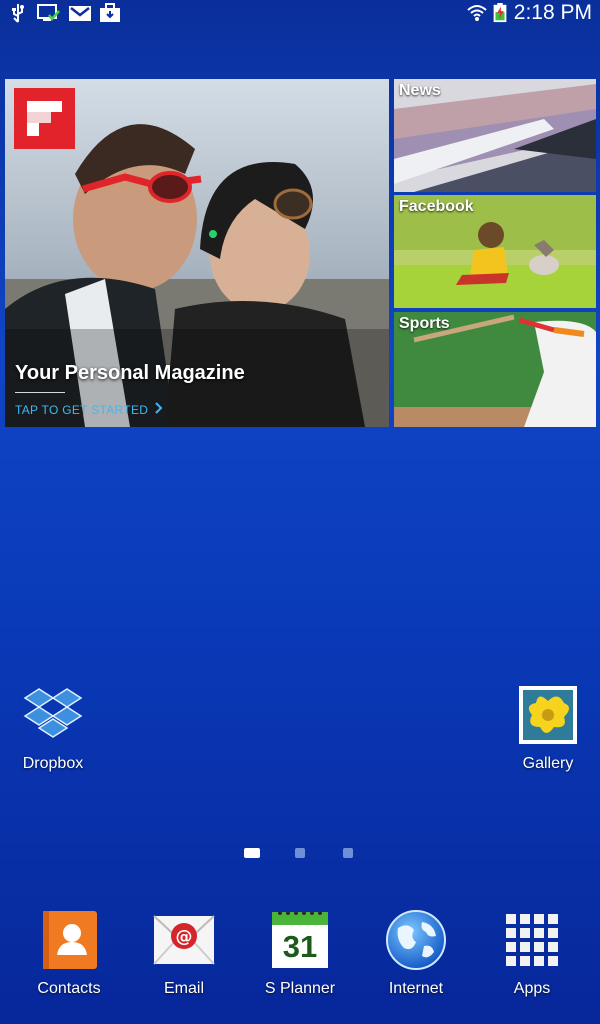 This screenshot has height=1024, width=600. I want to click on dock-contacts-label: Contacts, so click(69, 988).